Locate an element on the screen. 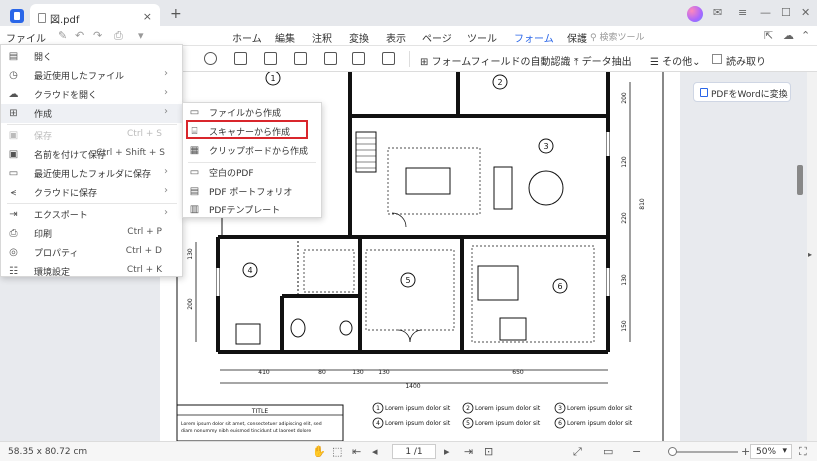 This screenshot has height=461, width=817. button-tool-icon is located at coordinates (300, 58).